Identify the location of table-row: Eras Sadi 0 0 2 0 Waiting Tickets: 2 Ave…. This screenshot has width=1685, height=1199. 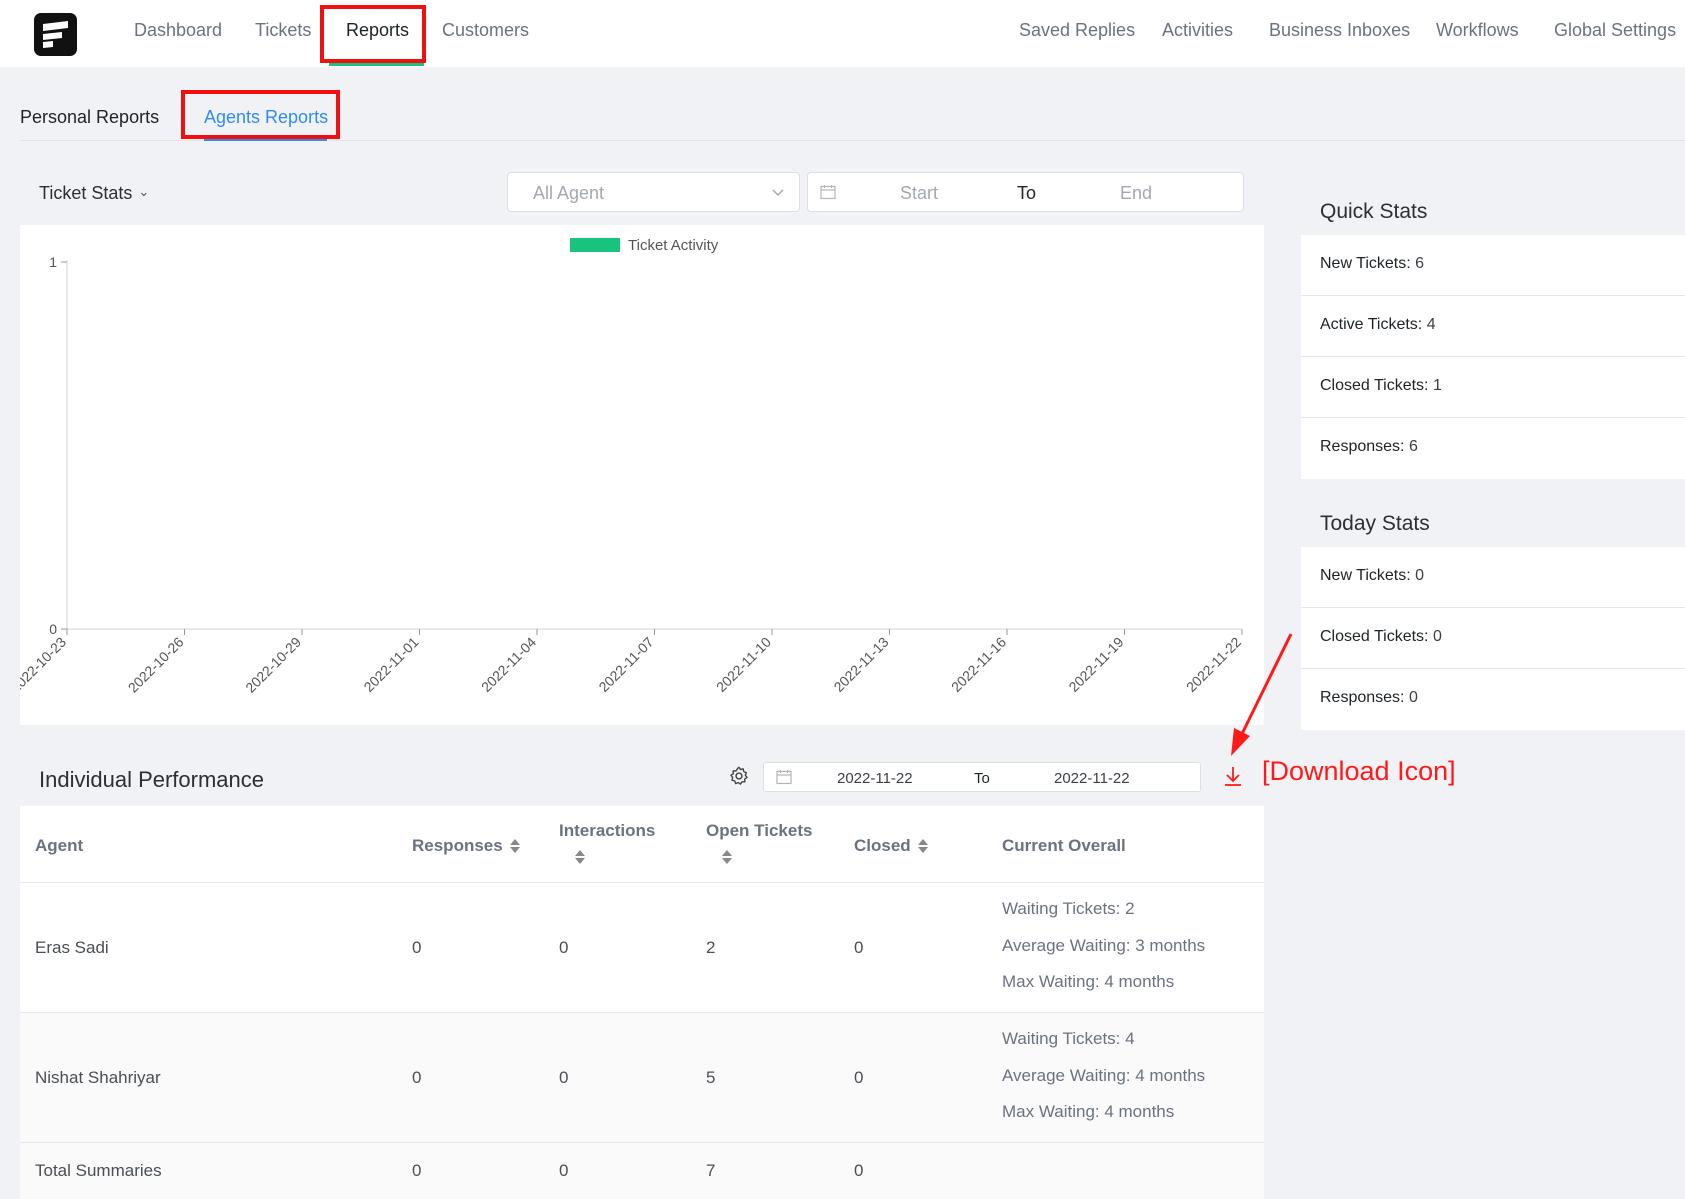
(642, 947).